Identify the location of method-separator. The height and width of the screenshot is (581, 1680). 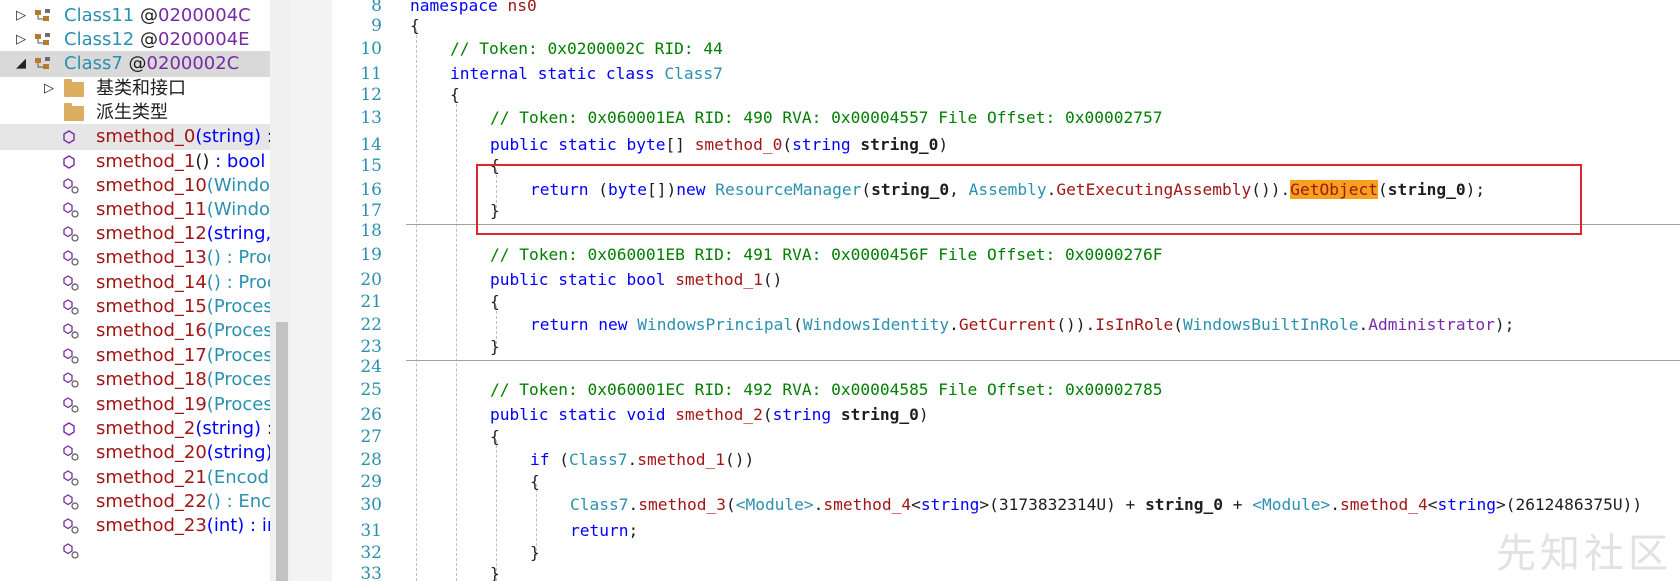
(1043, 360).